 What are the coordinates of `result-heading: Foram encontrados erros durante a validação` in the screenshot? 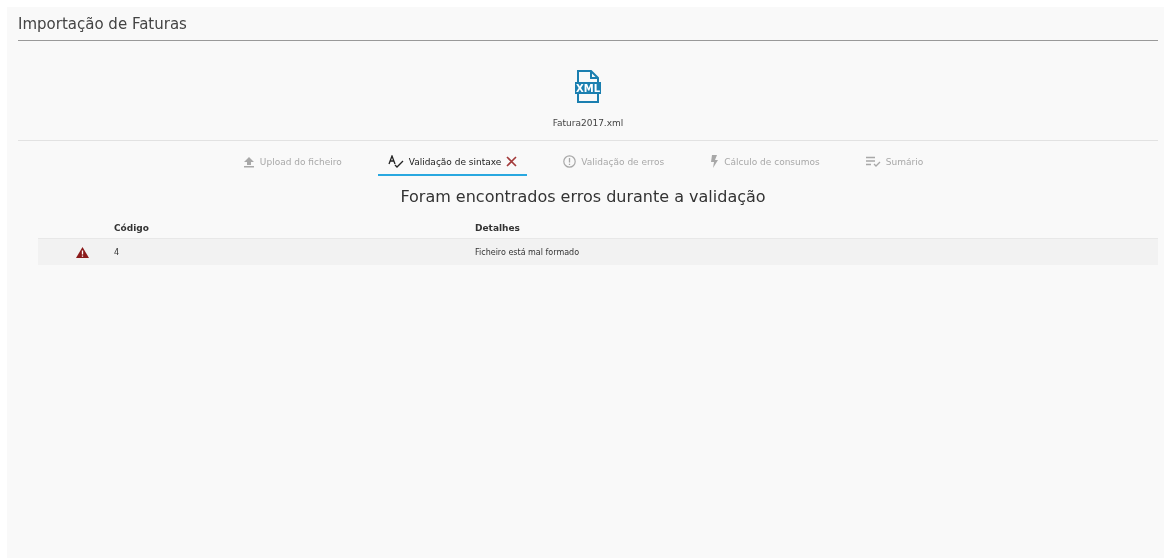 It's located at (583, 196).